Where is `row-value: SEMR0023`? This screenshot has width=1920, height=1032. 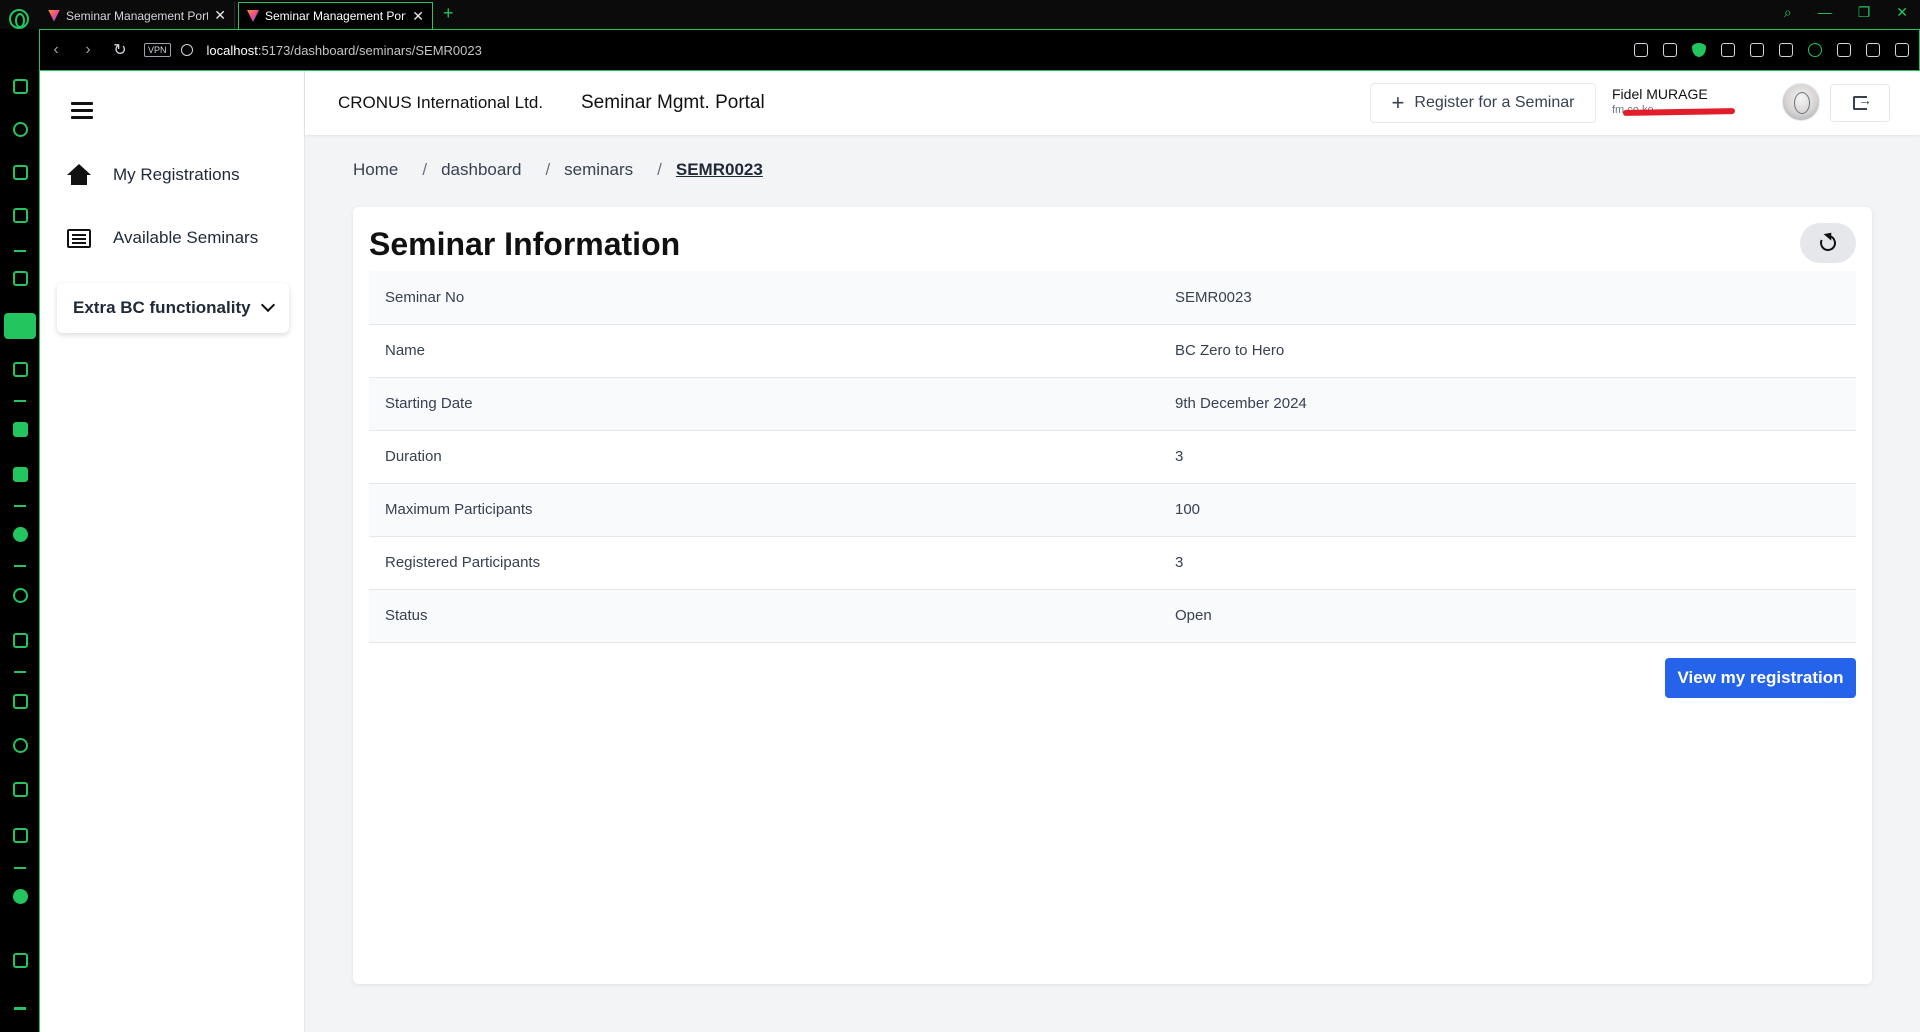
row-value: SEMR0023 is located at coordinates (1507, 298).